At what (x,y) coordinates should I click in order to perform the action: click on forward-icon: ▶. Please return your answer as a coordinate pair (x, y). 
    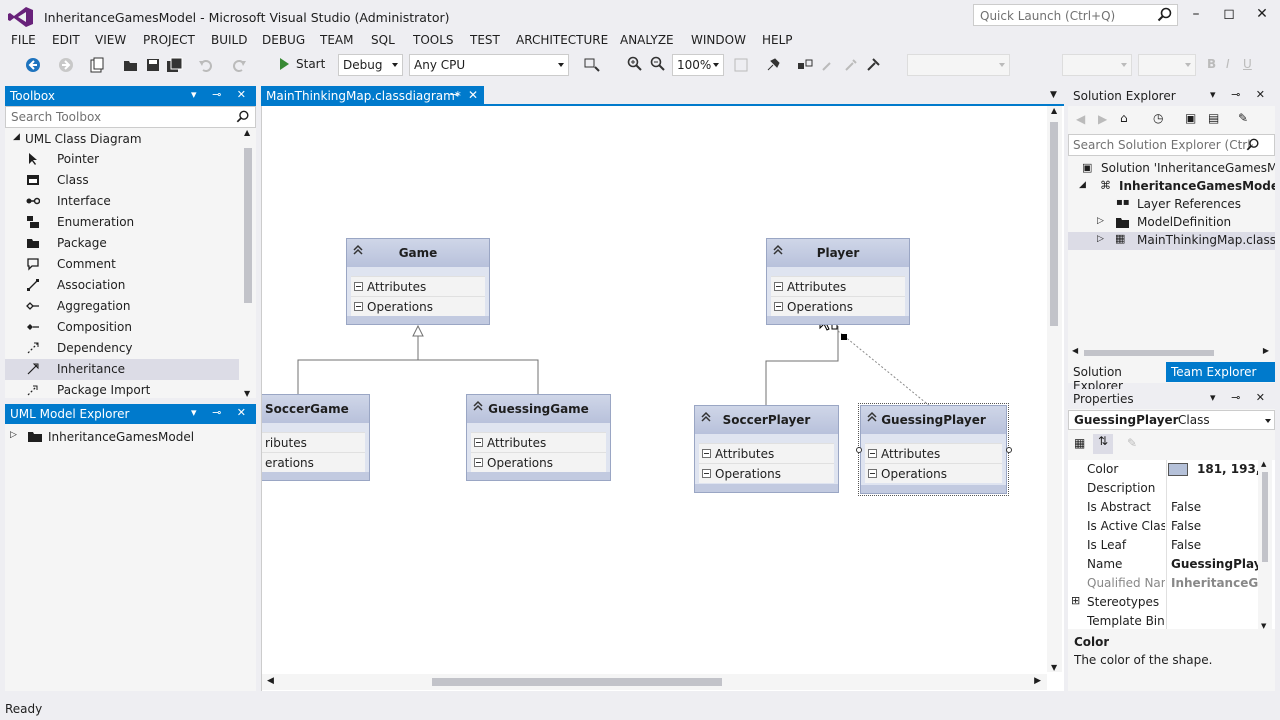
    Looking at the image, I should click on (1102, 119).